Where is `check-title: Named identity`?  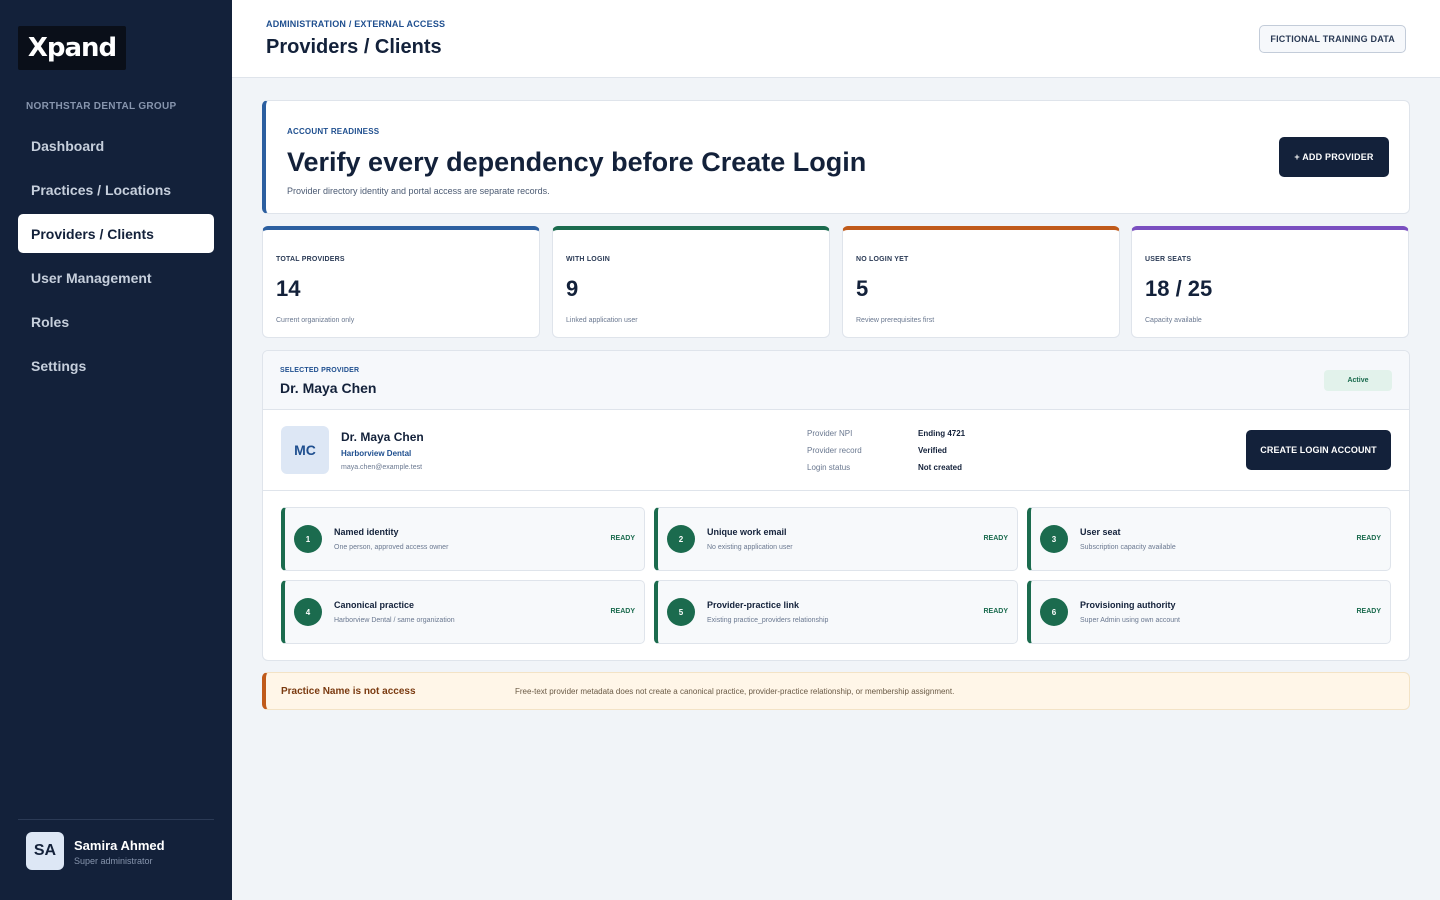
check-title: Named identity is located at coordinates (366, 532).